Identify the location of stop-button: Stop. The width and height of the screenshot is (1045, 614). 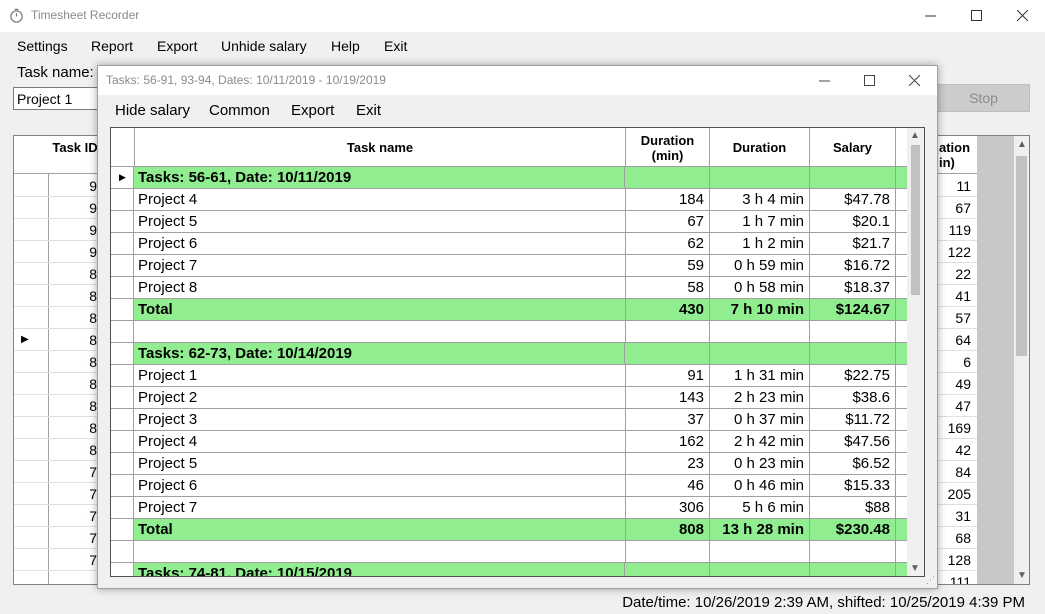
(983, 98).